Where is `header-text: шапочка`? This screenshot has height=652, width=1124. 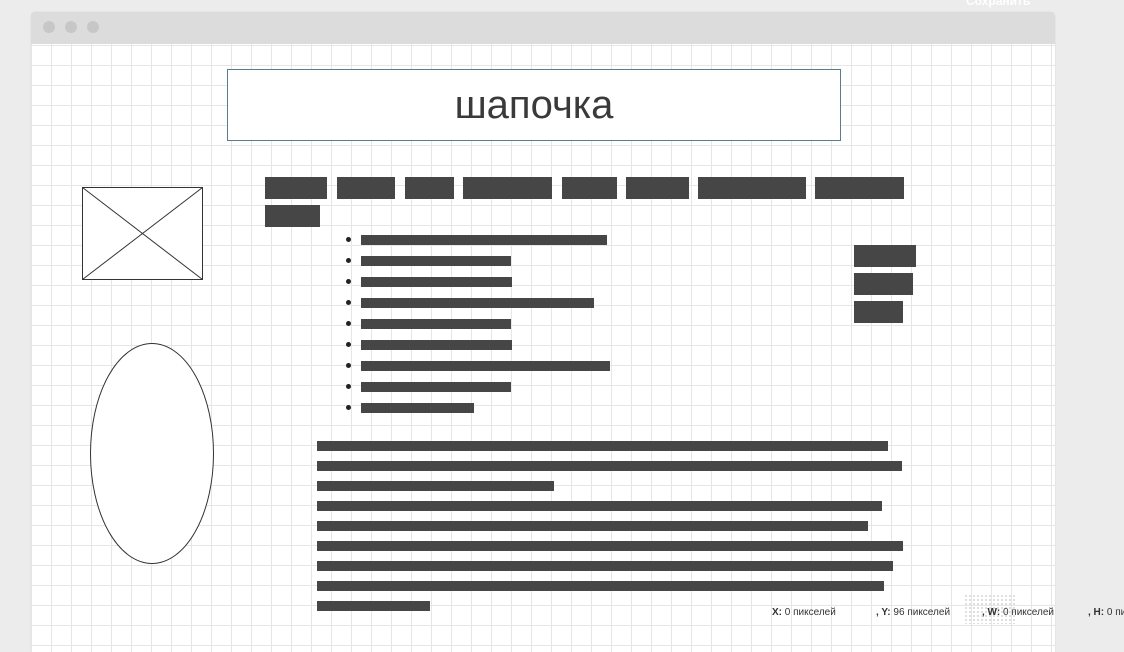
header-text: шапочка is located at coordinates (534, 104).